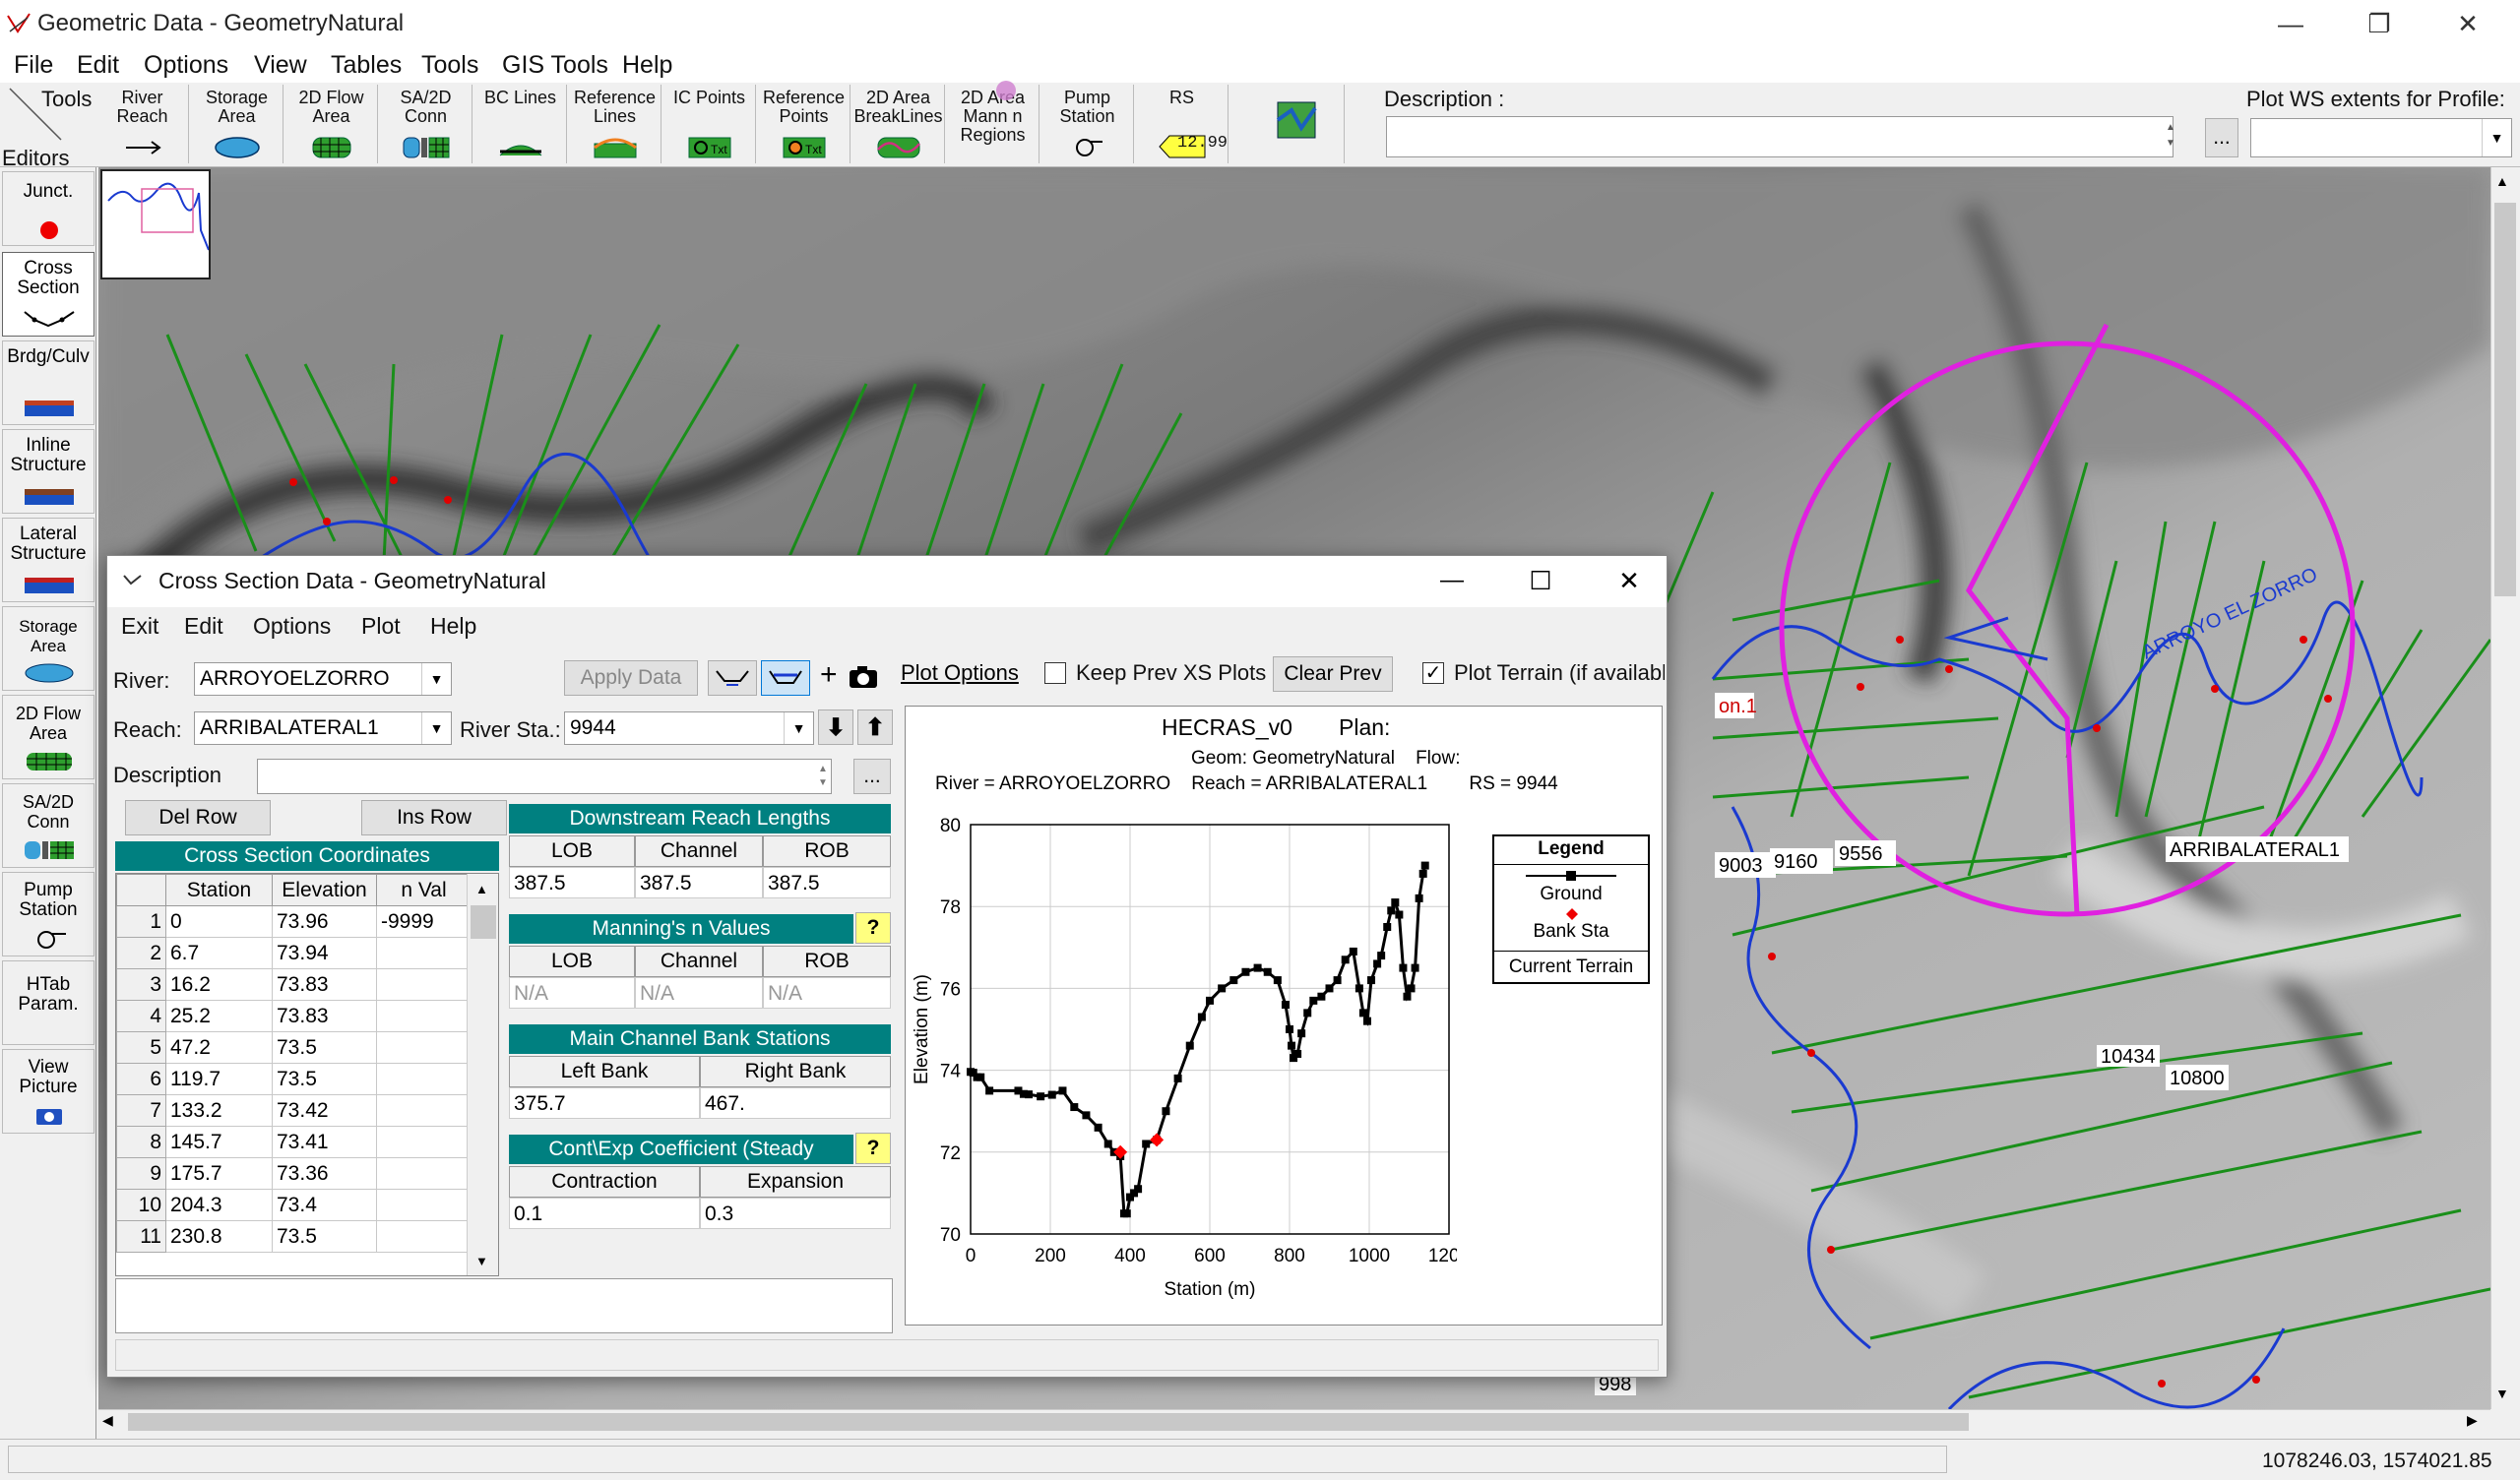 The height and width of the screenshot is (1480, 2520). Describe the element at coordinates (2502, 181) in the screenshot. I see `scroll-up-arrow-icon: ▲` at that location.